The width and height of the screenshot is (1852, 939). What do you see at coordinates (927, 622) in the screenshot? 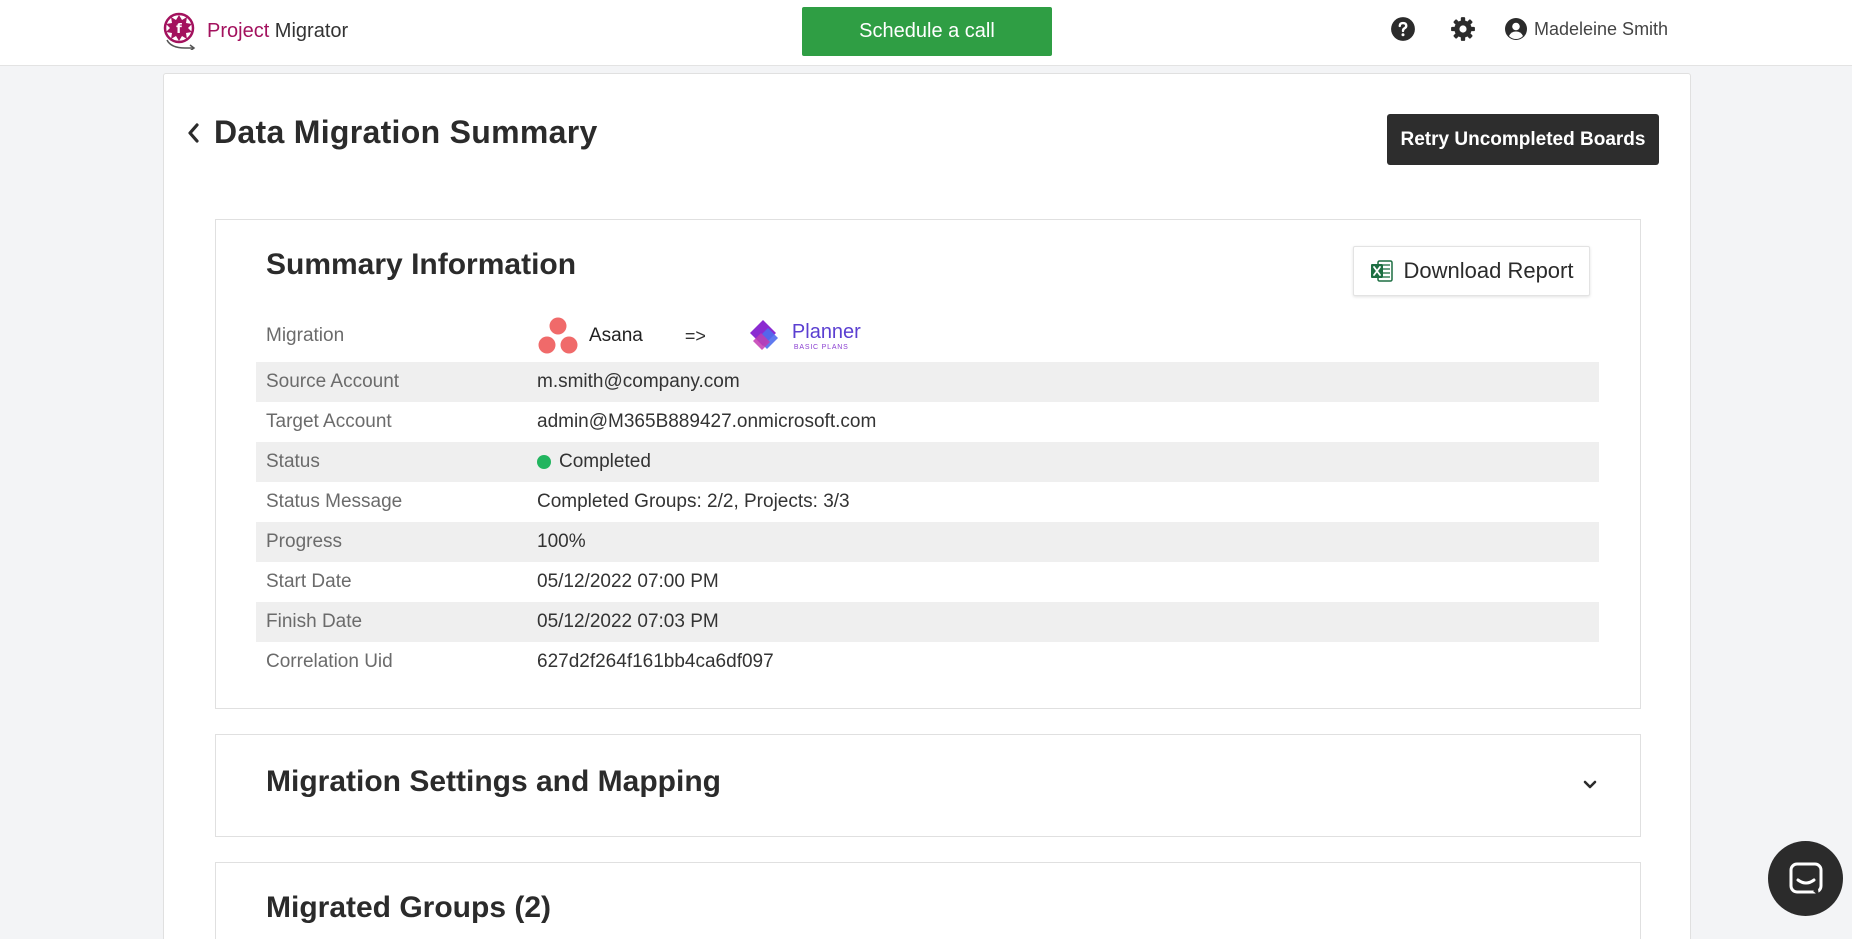
I see `summary-row-finish-date: Finish Date 05/12/2022 07:03 PM` at bounding box center [927, 622].